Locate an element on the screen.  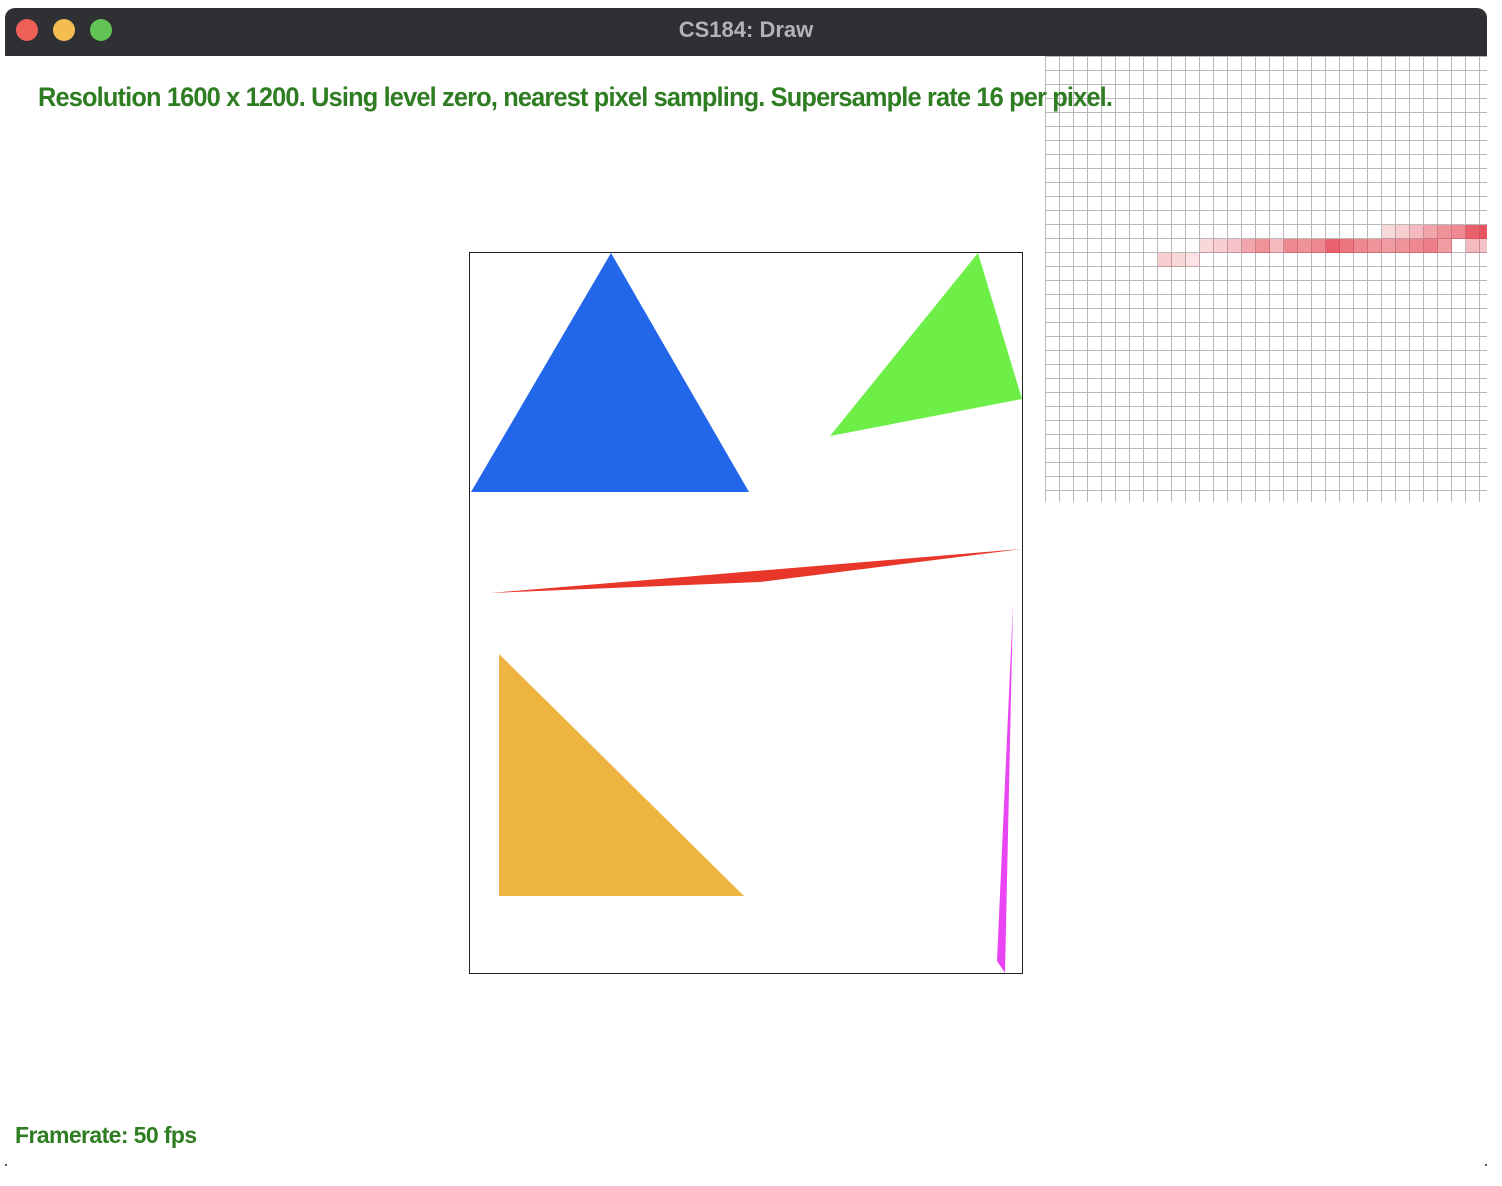
orange-triangle is located at coordinates (621, 775).